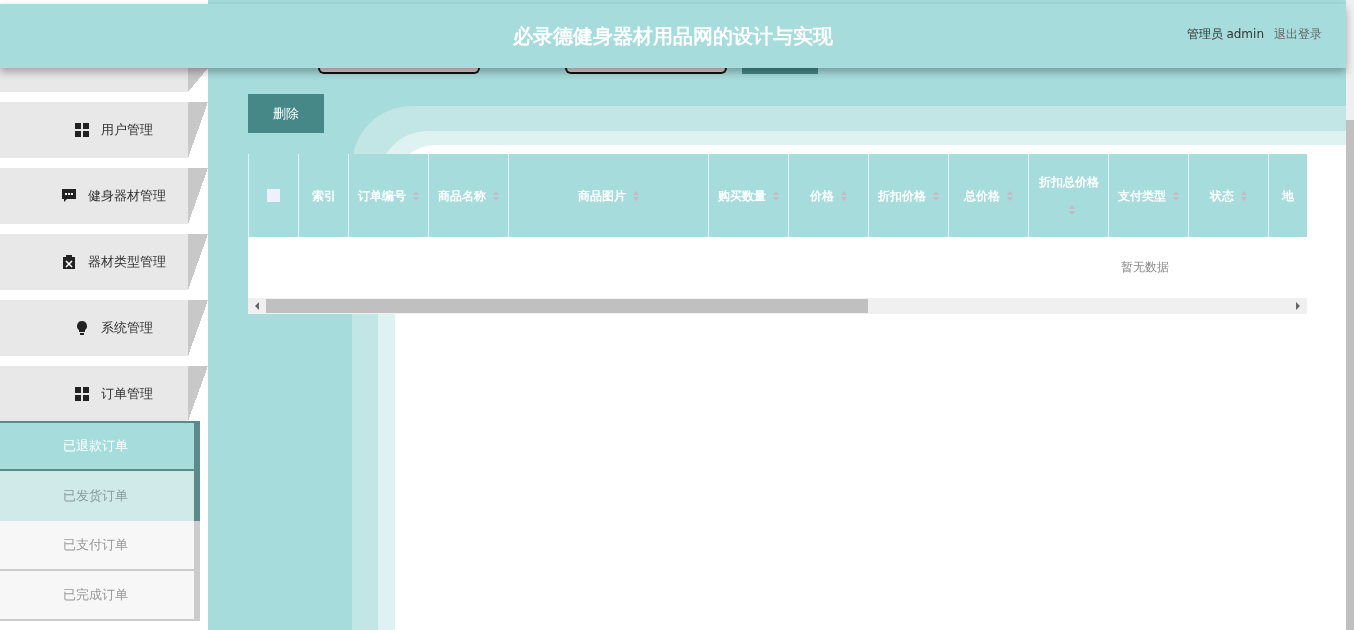 Image resolution: width=1354 pixels, height=630 pixels. Describe the element at coordinates (104, 393) in the screenshot. I see `sidebar-menu-item: 订单管理` at that location.